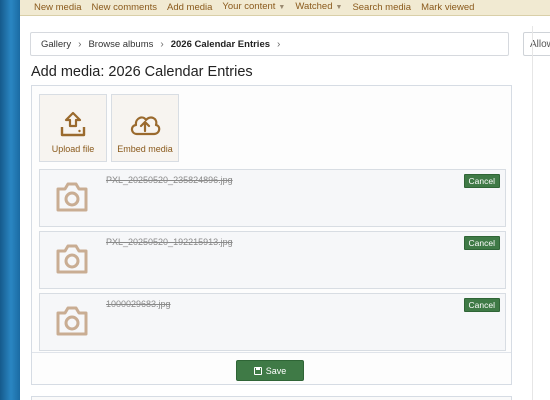  I want to click on nav-your-content-label: Your content, so click(249, 6).